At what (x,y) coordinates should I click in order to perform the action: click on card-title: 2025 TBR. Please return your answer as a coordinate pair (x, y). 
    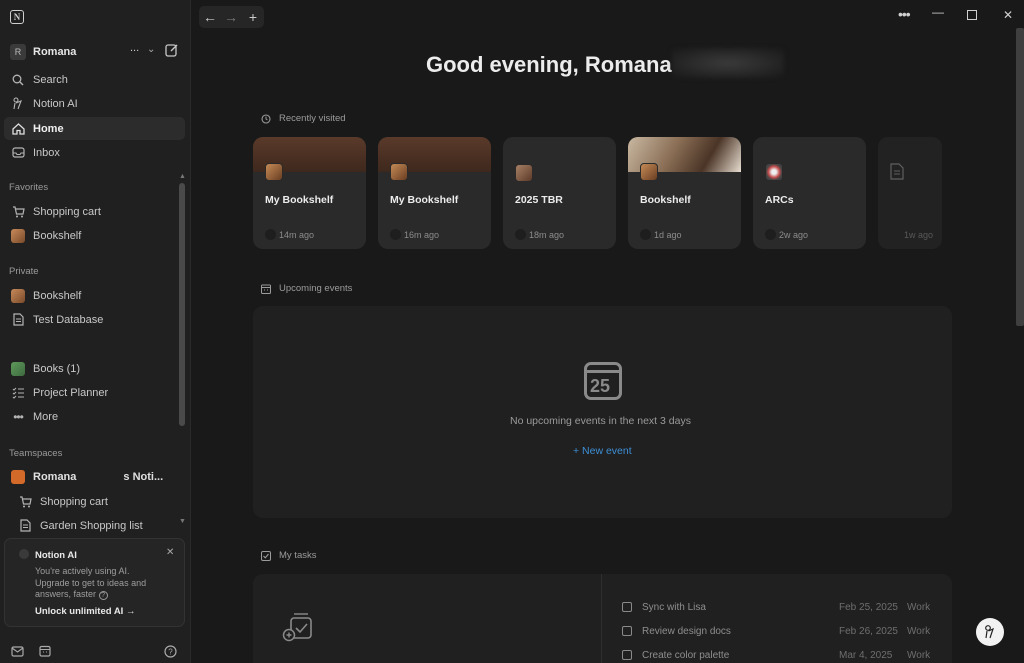
    Looking at the image, I should click on (539, 200).